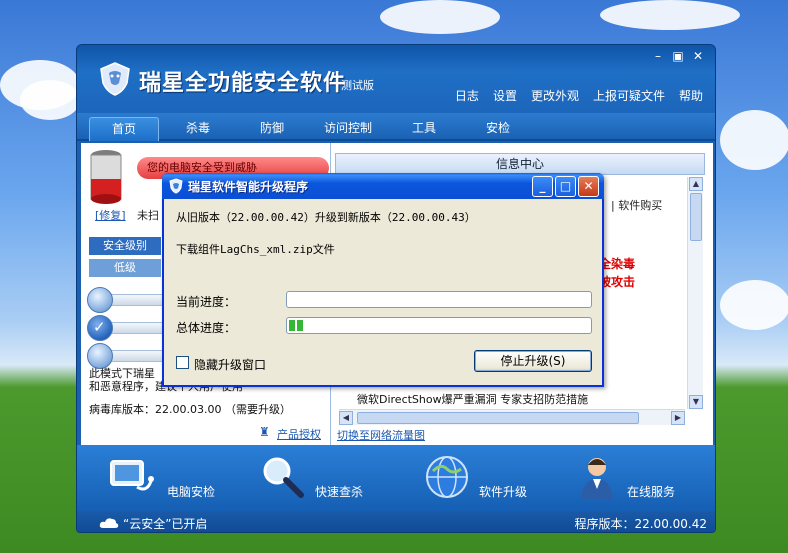 The width and height of the screenshot is (788, 553). I want to click on tab-defense: 防御, so click(272, 129).